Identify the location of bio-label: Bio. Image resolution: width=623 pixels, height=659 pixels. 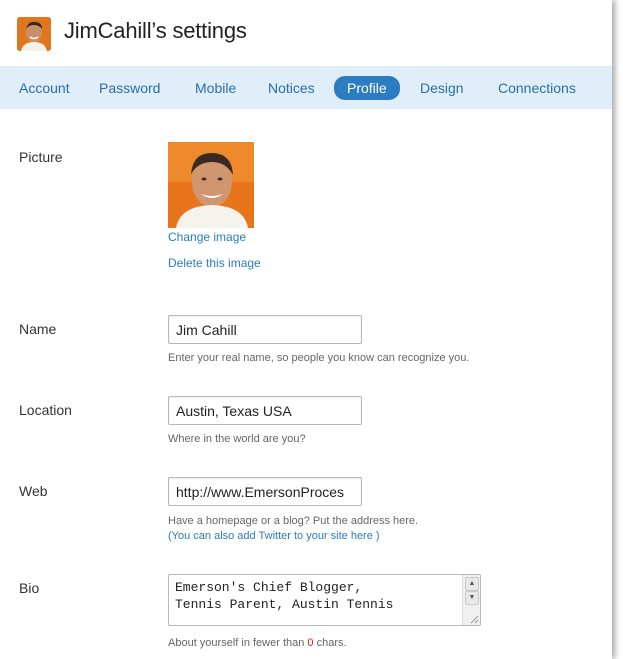
(29, 588).